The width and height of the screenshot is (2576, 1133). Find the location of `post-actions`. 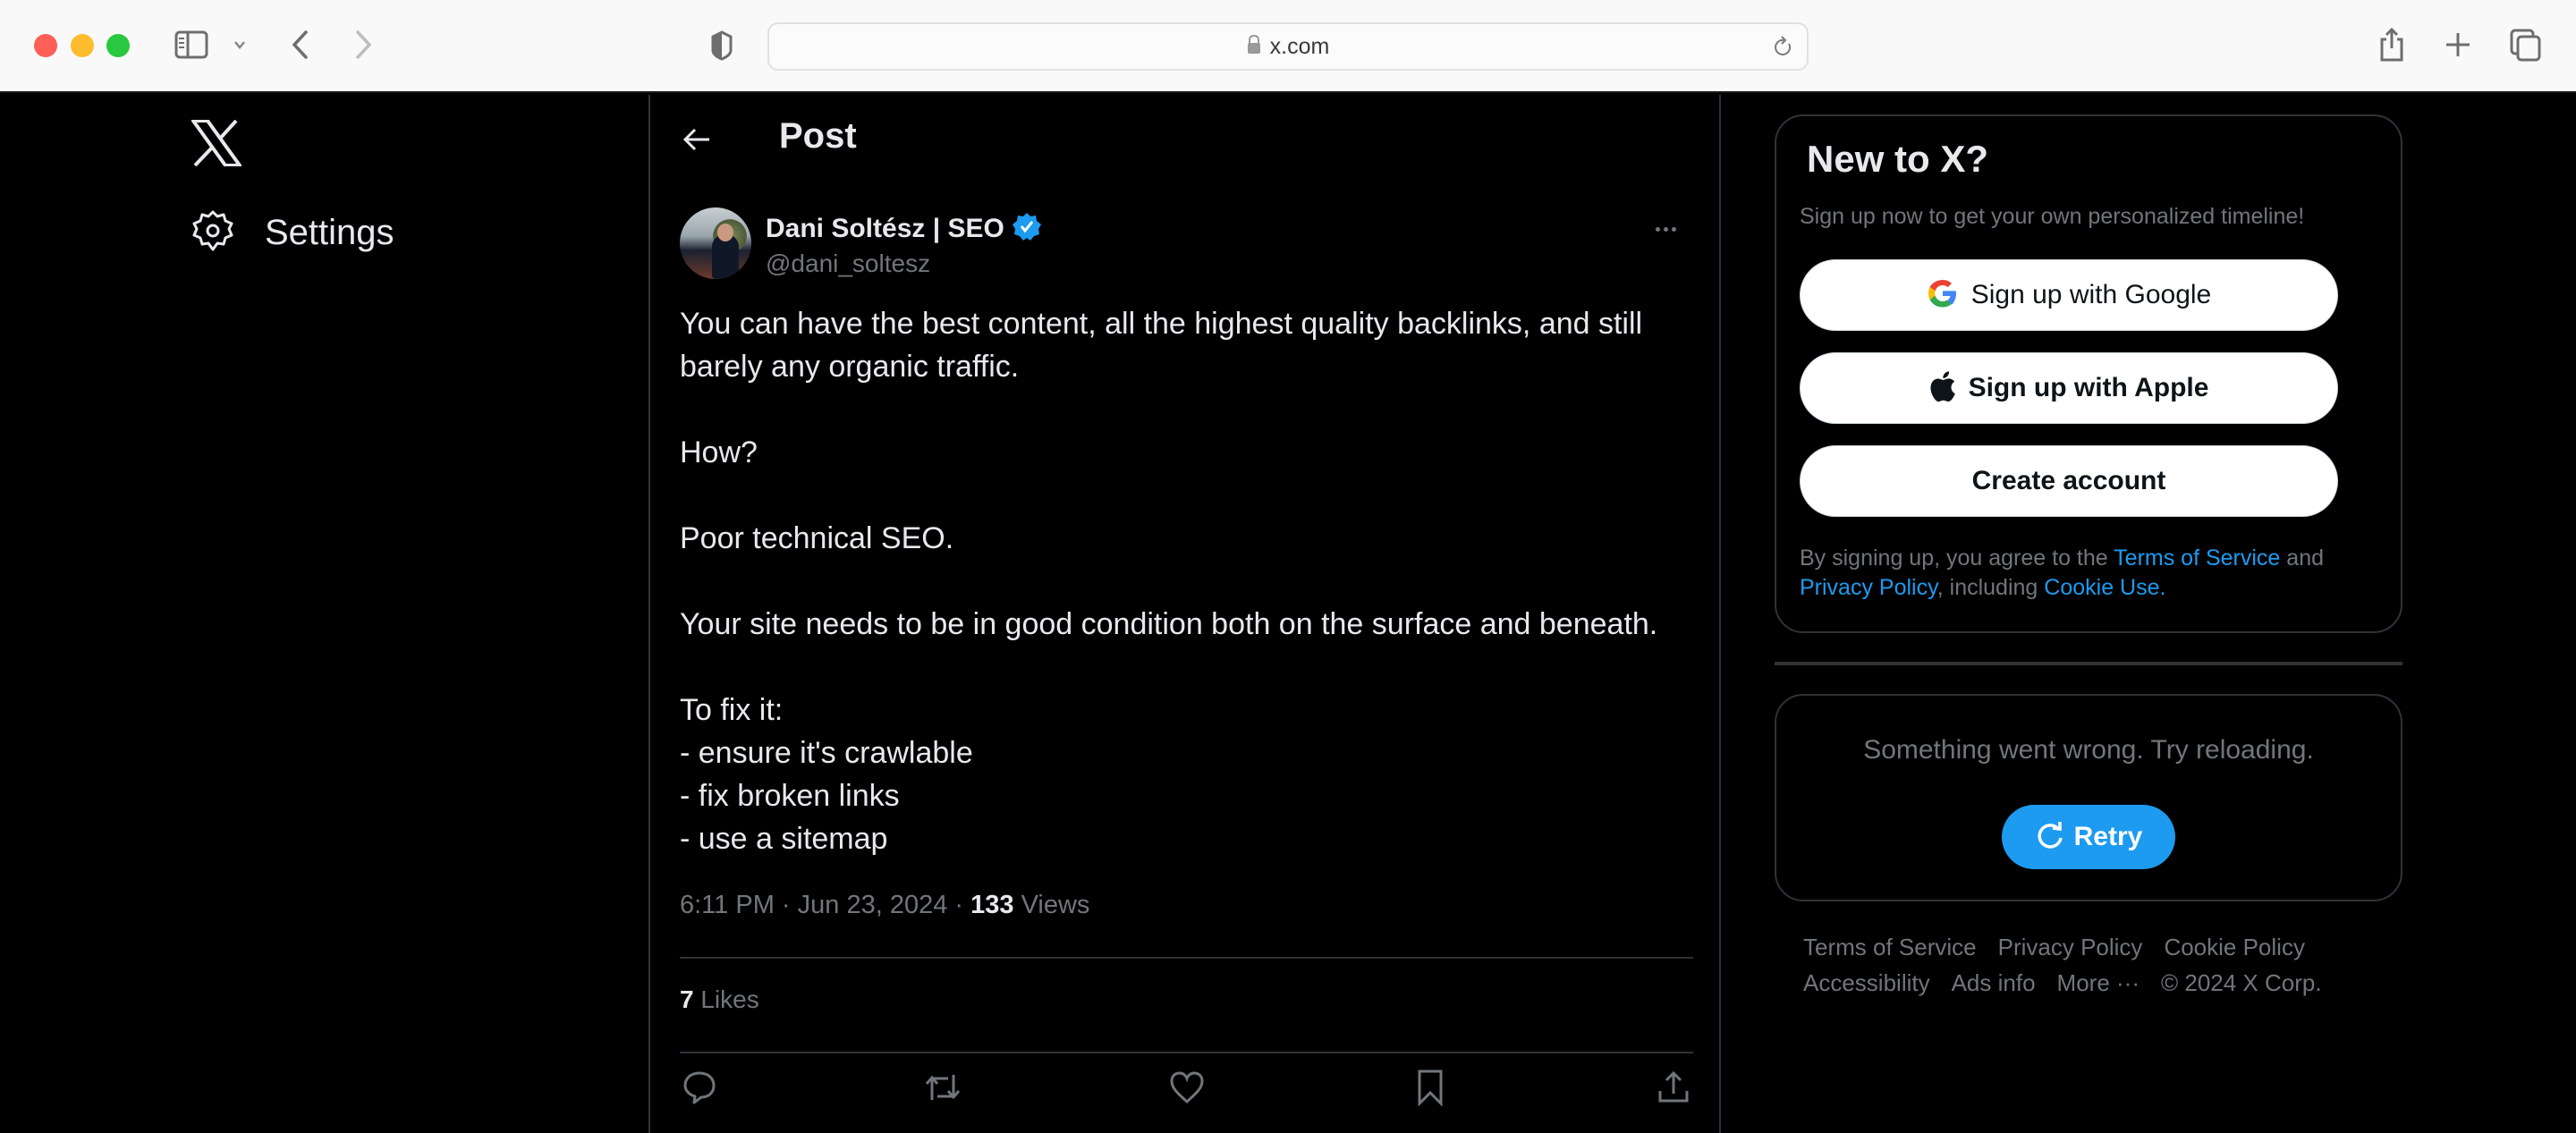

post-actions is located at coordinates (1186, 1089).